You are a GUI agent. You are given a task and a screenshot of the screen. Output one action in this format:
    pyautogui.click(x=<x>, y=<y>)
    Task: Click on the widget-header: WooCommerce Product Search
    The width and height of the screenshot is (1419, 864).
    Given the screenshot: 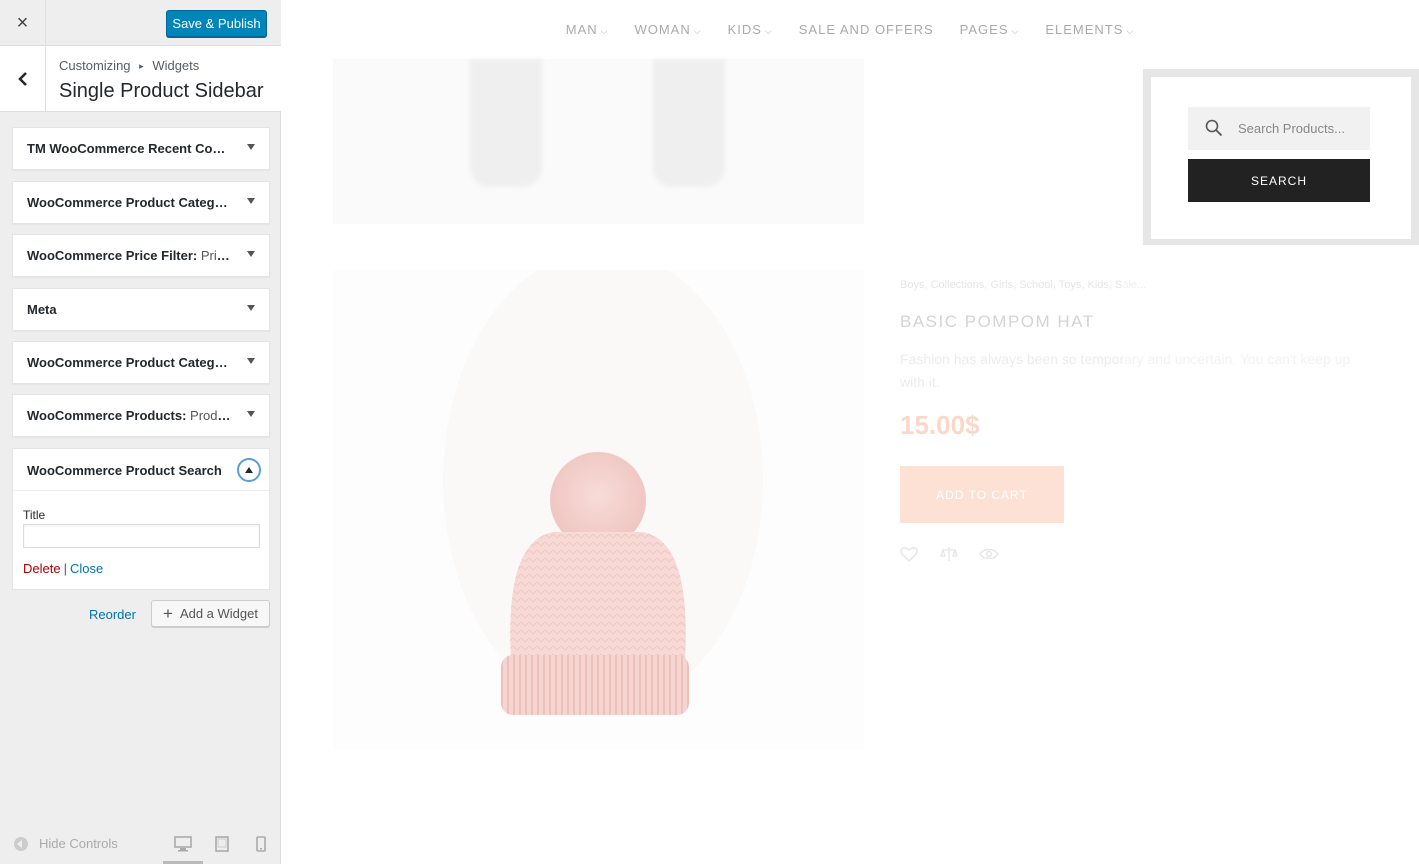 What is the action you would take?
    pyautogui.click(x=141, y=470)
    